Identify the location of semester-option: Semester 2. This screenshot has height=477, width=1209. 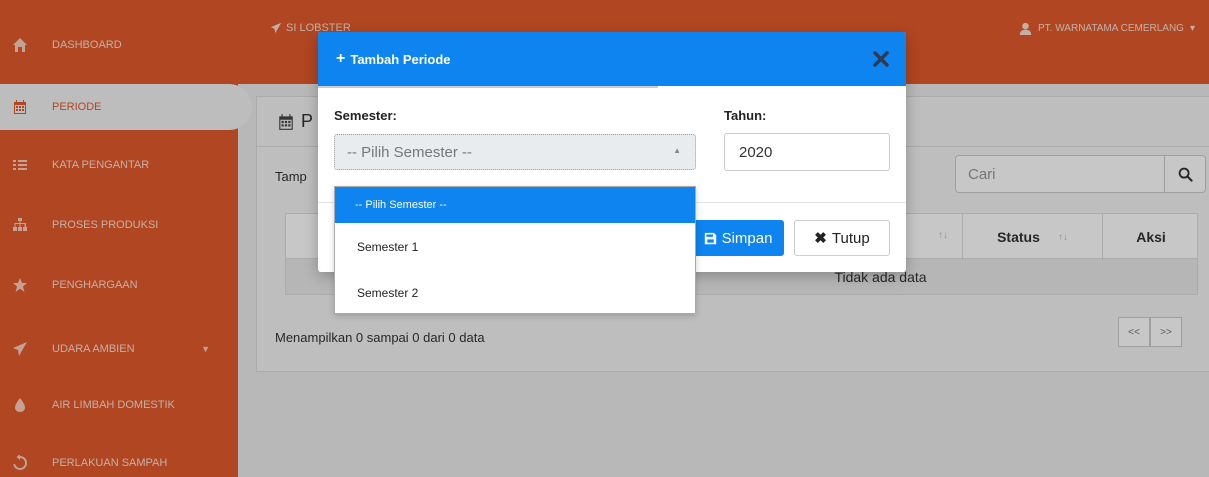
(515, 293).